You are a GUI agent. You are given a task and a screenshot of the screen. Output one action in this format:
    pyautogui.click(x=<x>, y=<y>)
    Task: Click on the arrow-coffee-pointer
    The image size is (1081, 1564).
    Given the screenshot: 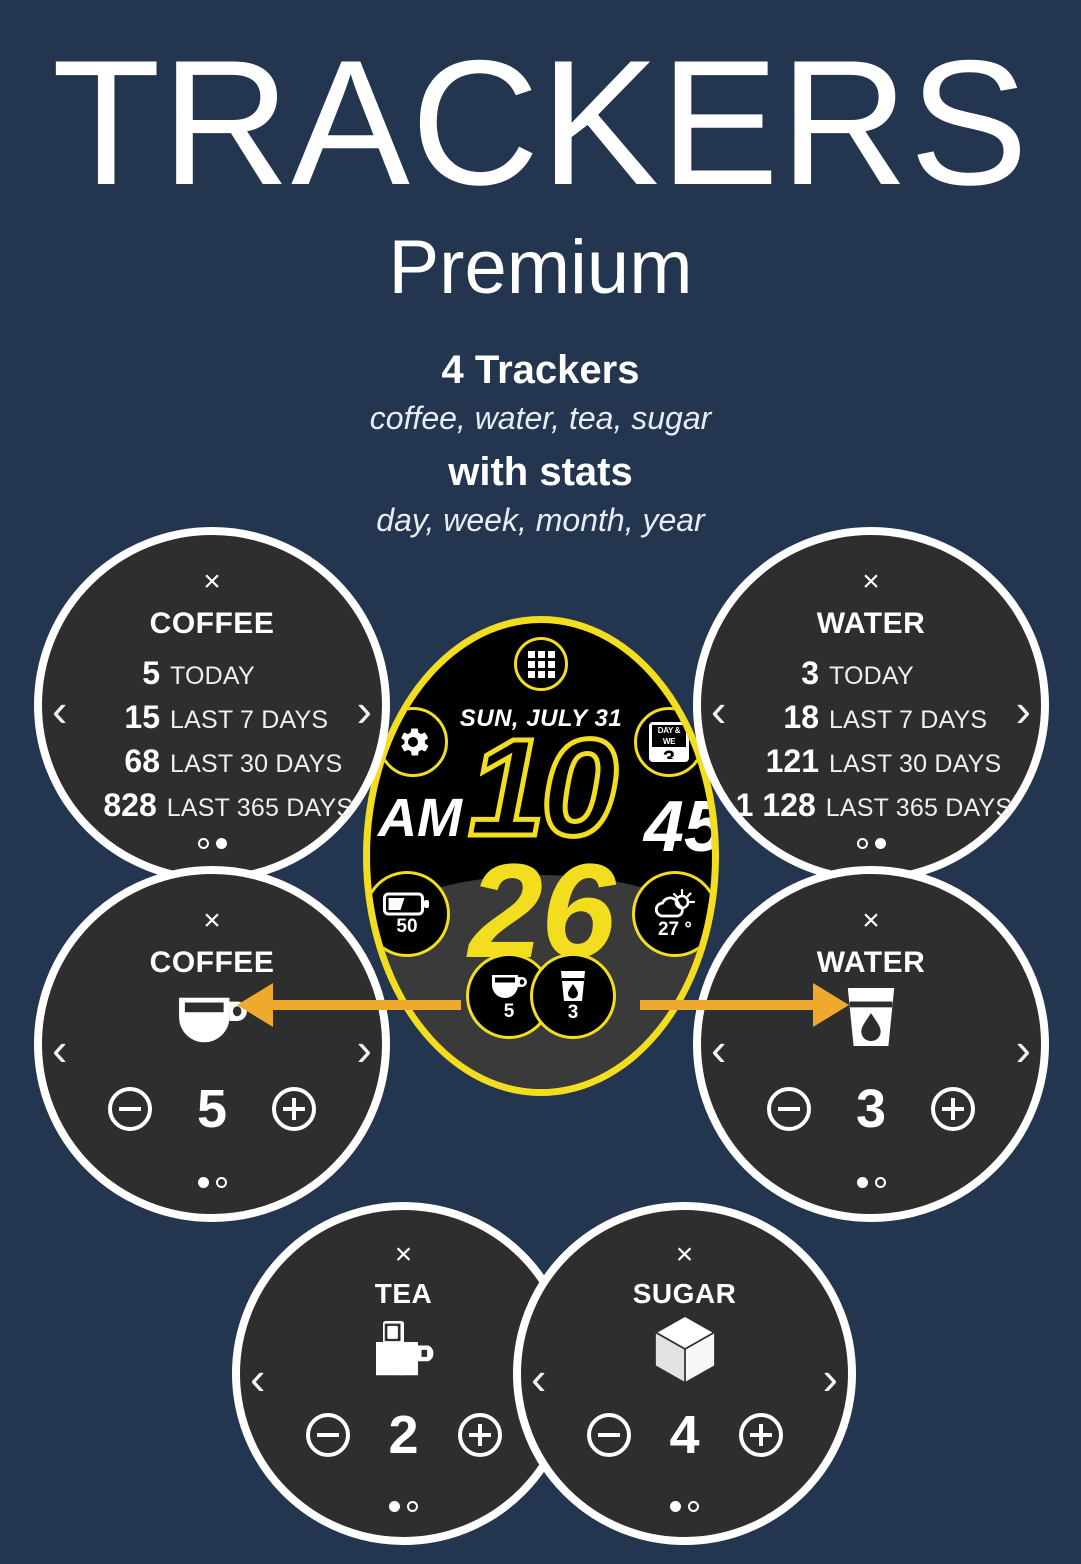 What is the action you would take?
    pyautogui.click(x=366, y=1005)
    